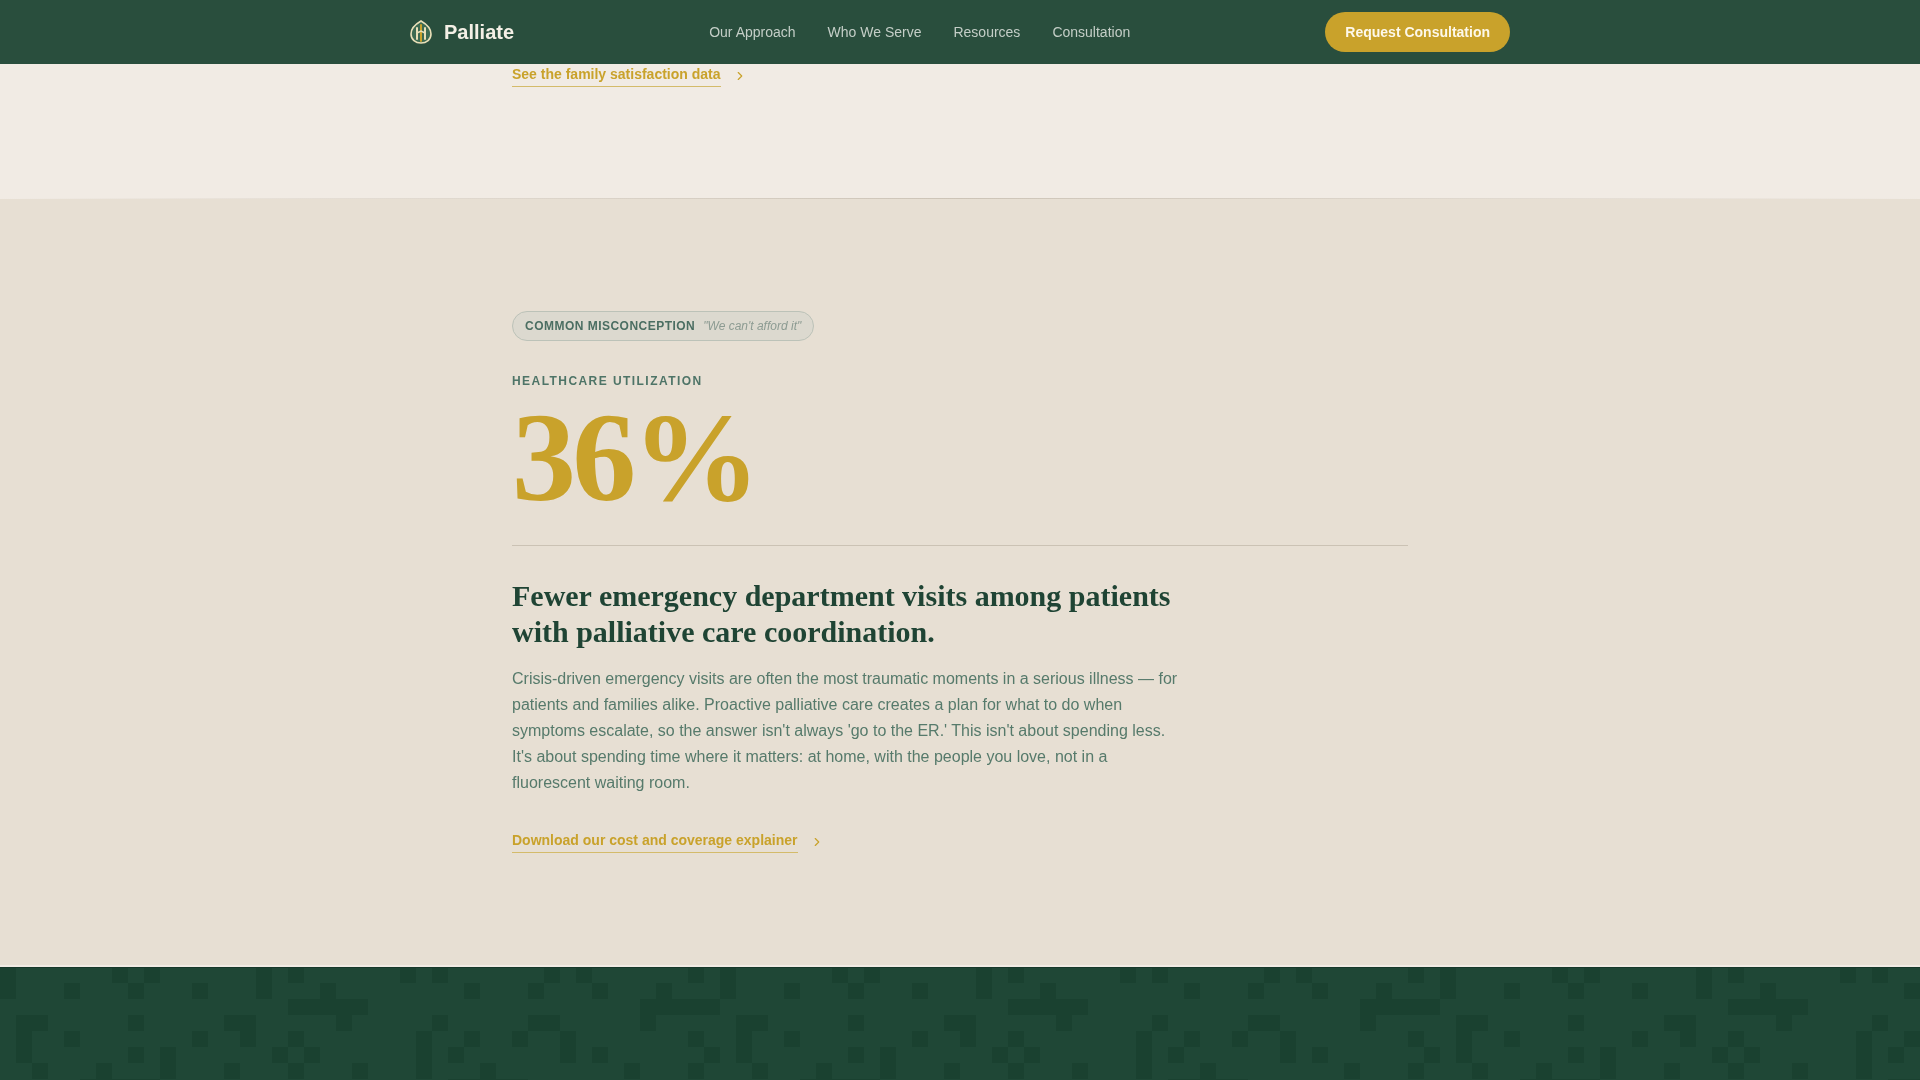 This screenshot has height=1080, width=1920. I want to click on quote-text: "We can't afford it", so click(752, 326).